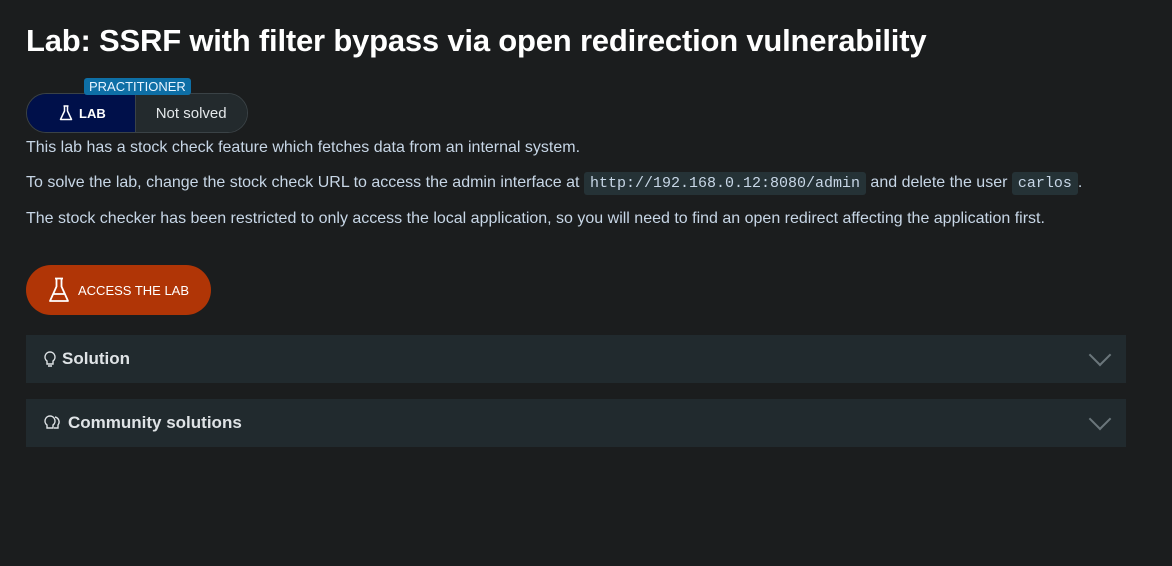  What do you see at coordinates (190, 113) in the screenshot?
I see `status-badge: Not solved` at bounding box center [190, 113].